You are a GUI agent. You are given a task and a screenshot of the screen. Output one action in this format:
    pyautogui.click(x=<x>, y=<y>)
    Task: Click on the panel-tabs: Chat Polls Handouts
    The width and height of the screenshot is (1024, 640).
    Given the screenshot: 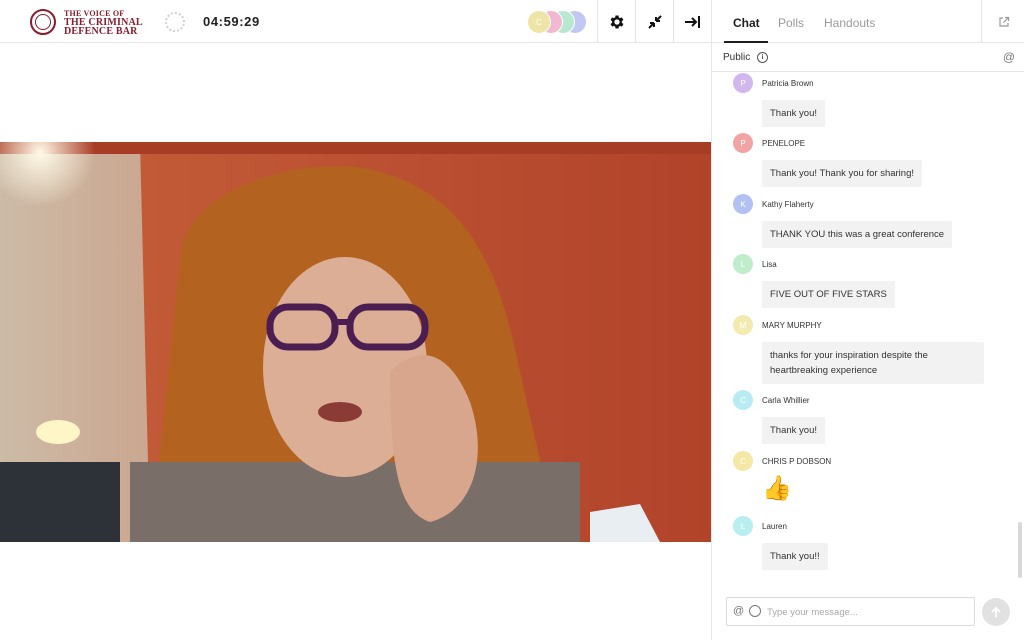 What is the action you would take?
    pyautogui.click(x=868, y=21)
    